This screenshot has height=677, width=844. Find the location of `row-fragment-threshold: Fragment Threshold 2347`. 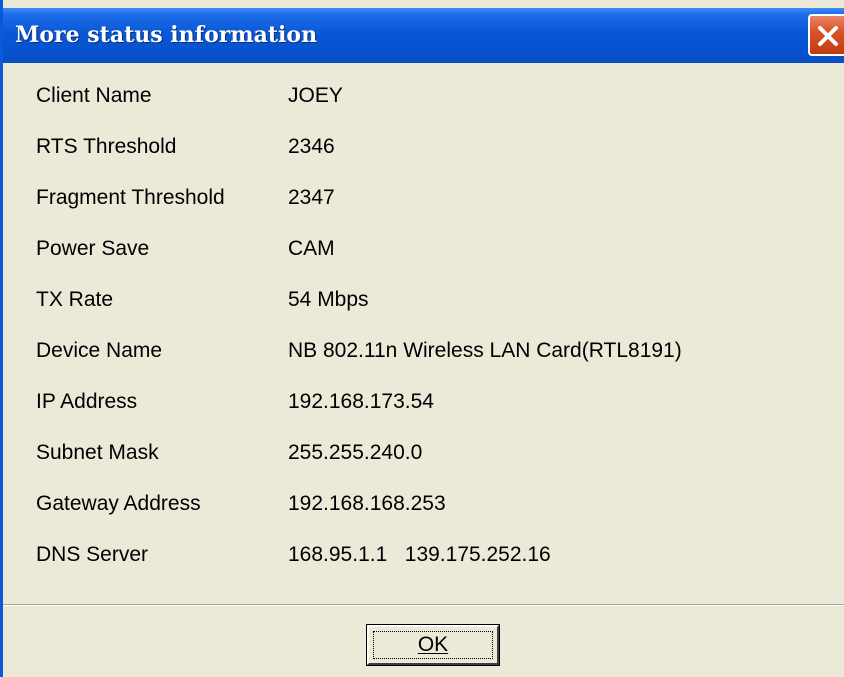

row-fragment-threshold: Fragment Threshold 2347 is located at coordinates (423, 201).